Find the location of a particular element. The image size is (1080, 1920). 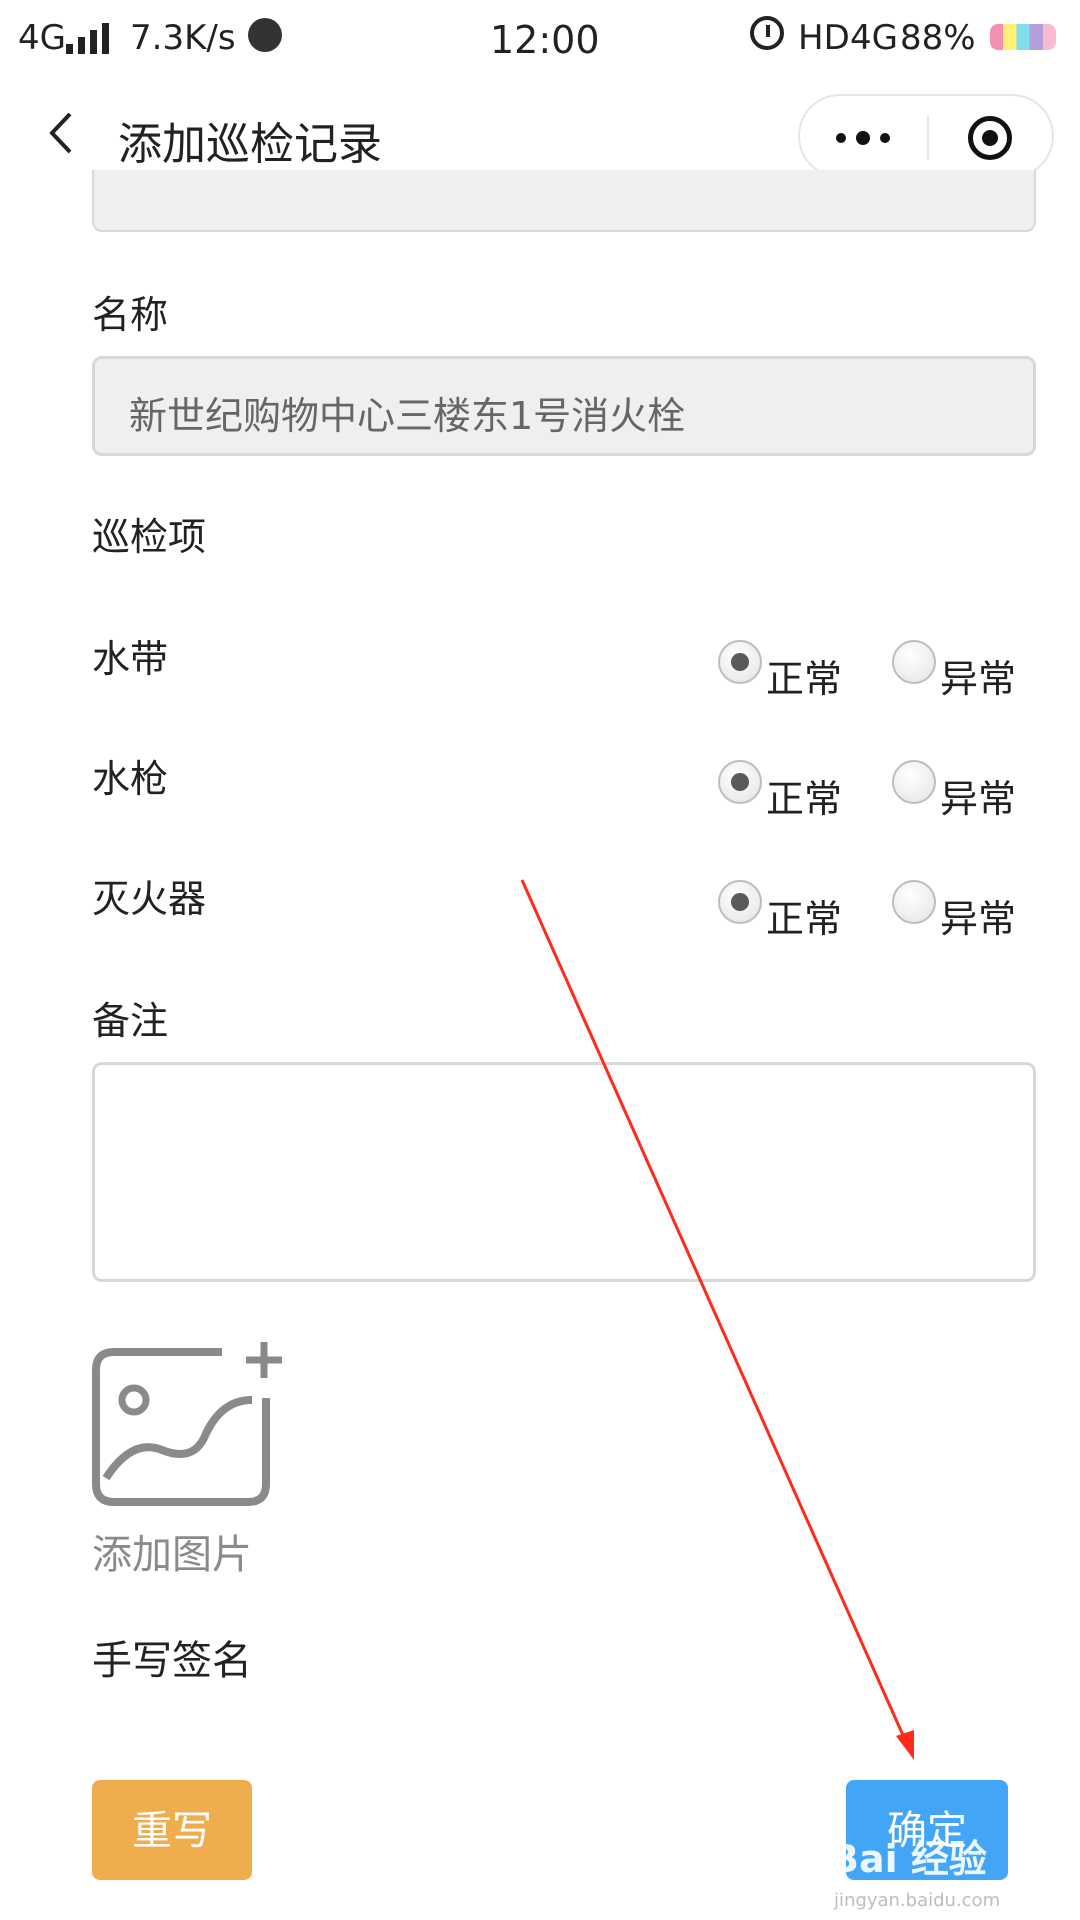

watermark-url: jingyan.baidu.com is located at coordinates (917, 1900).